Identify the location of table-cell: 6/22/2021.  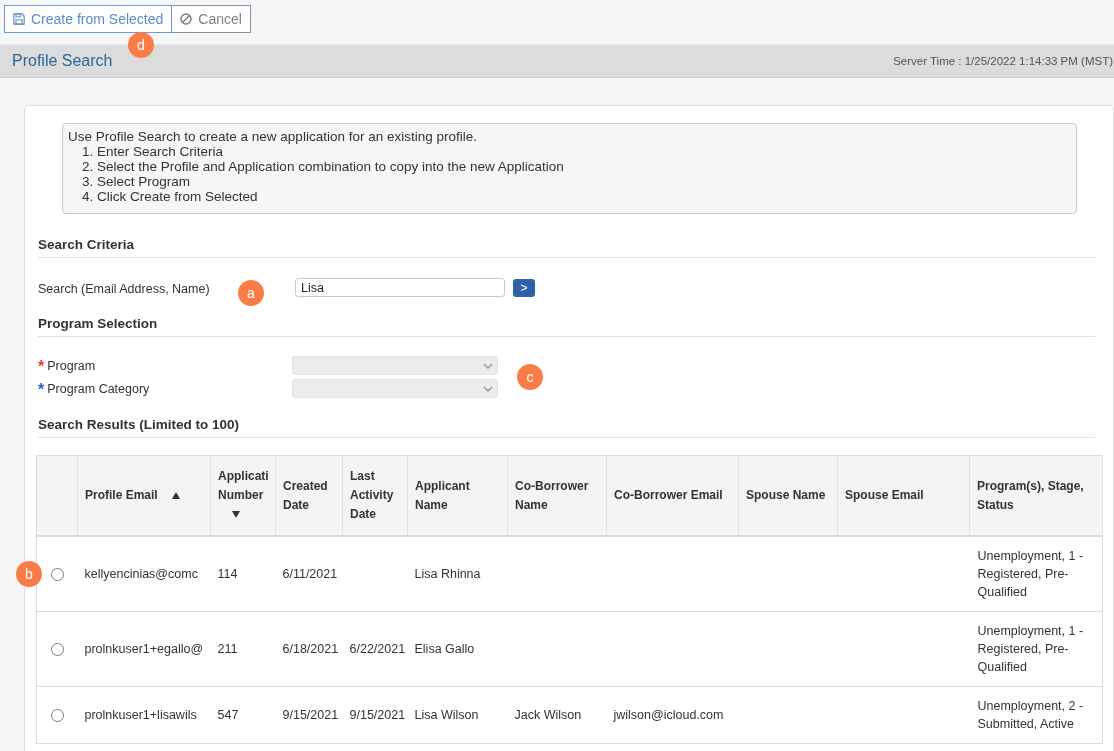
(375, 649).